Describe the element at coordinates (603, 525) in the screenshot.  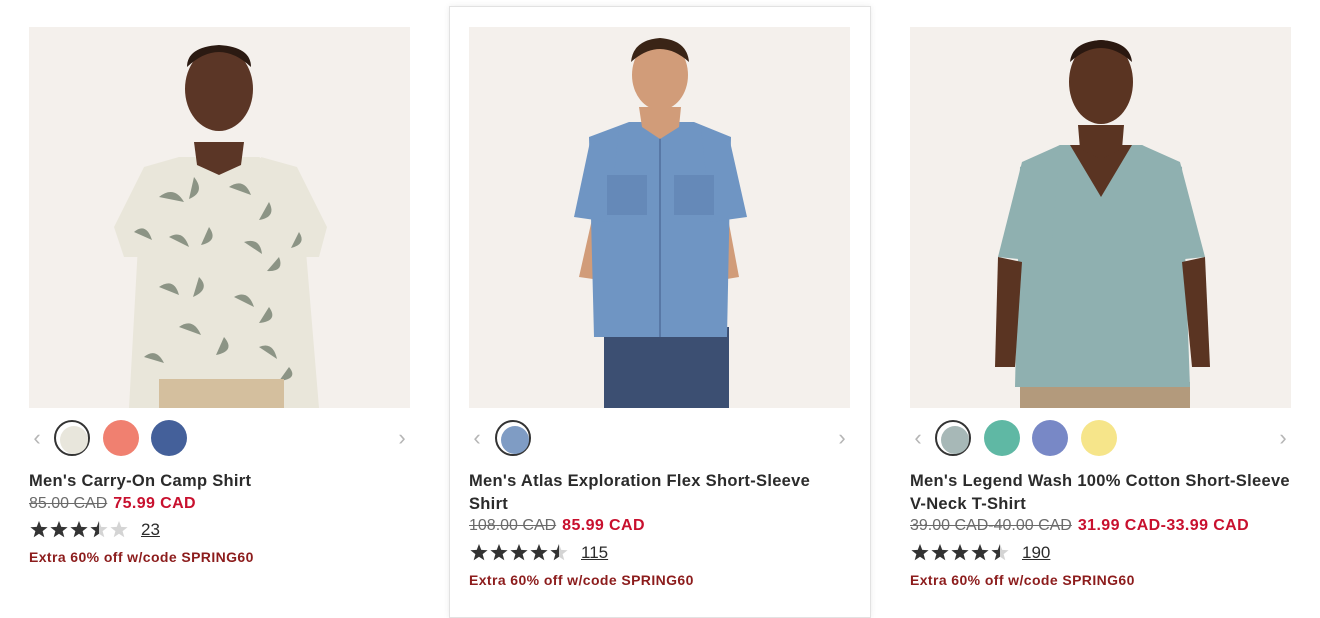
I see `sale-price: 85.99 CAD` at that location.